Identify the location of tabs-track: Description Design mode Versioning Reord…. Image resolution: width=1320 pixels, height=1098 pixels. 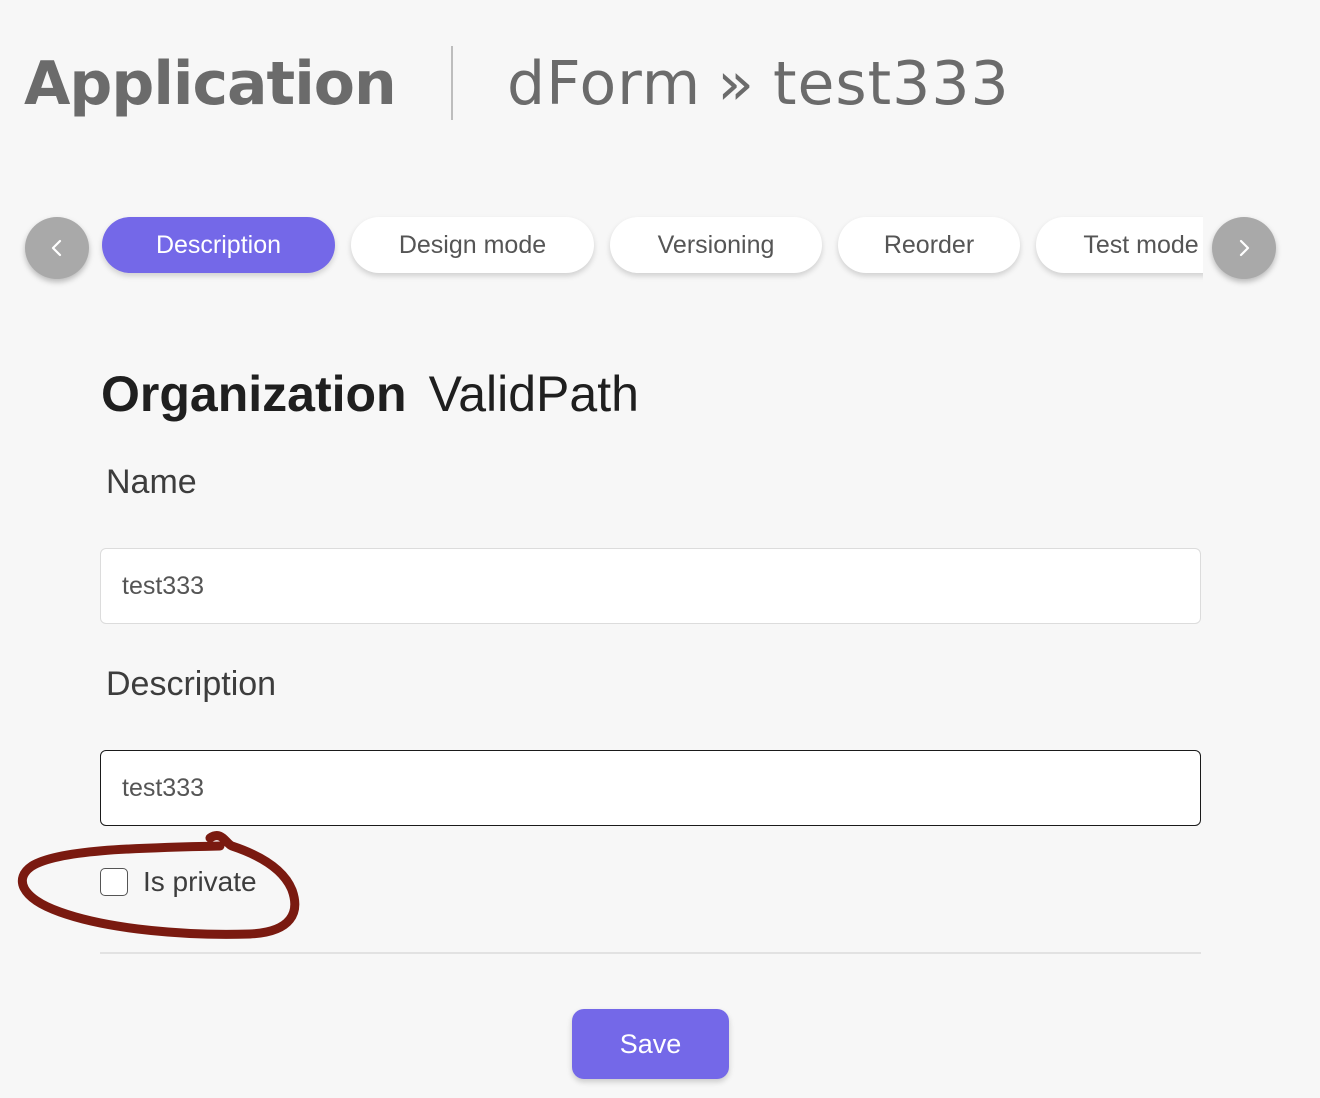
(652, 245).